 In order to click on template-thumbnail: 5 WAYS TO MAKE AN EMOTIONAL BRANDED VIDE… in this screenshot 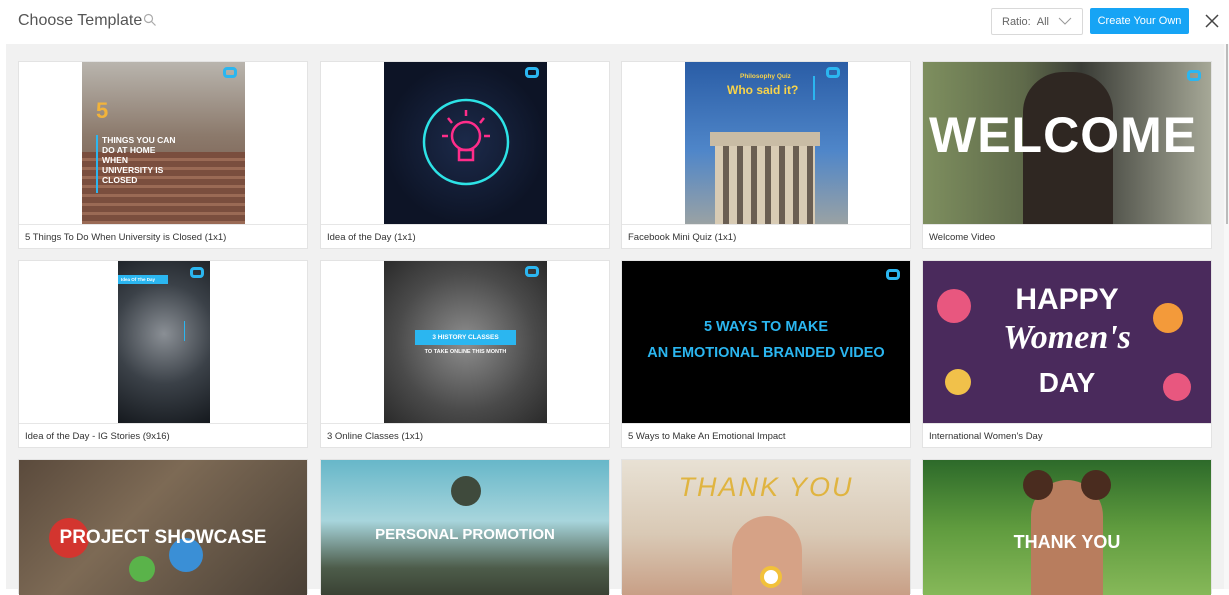, I will do `click(766, 342)`.